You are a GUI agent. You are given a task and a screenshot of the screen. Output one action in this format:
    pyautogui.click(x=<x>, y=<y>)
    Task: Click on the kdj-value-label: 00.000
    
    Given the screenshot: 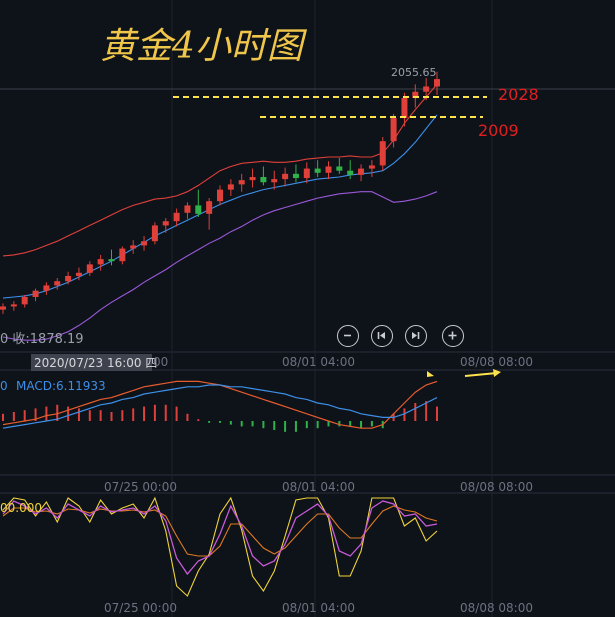 What is the action you would take?
    pyautogui.click(x=21, y=508)
    